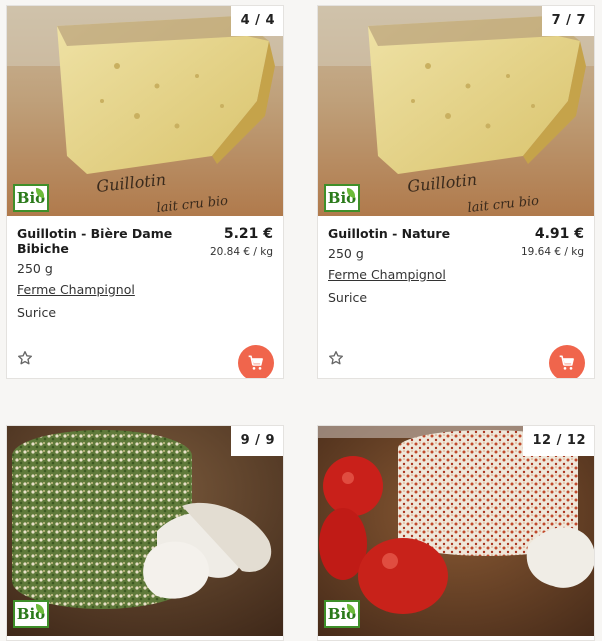 This screenshot has height=641, width=602. Describe the element at coordinates (256, 21) in the screenshot. I see `photo-counter: 4 / 4` at that location.